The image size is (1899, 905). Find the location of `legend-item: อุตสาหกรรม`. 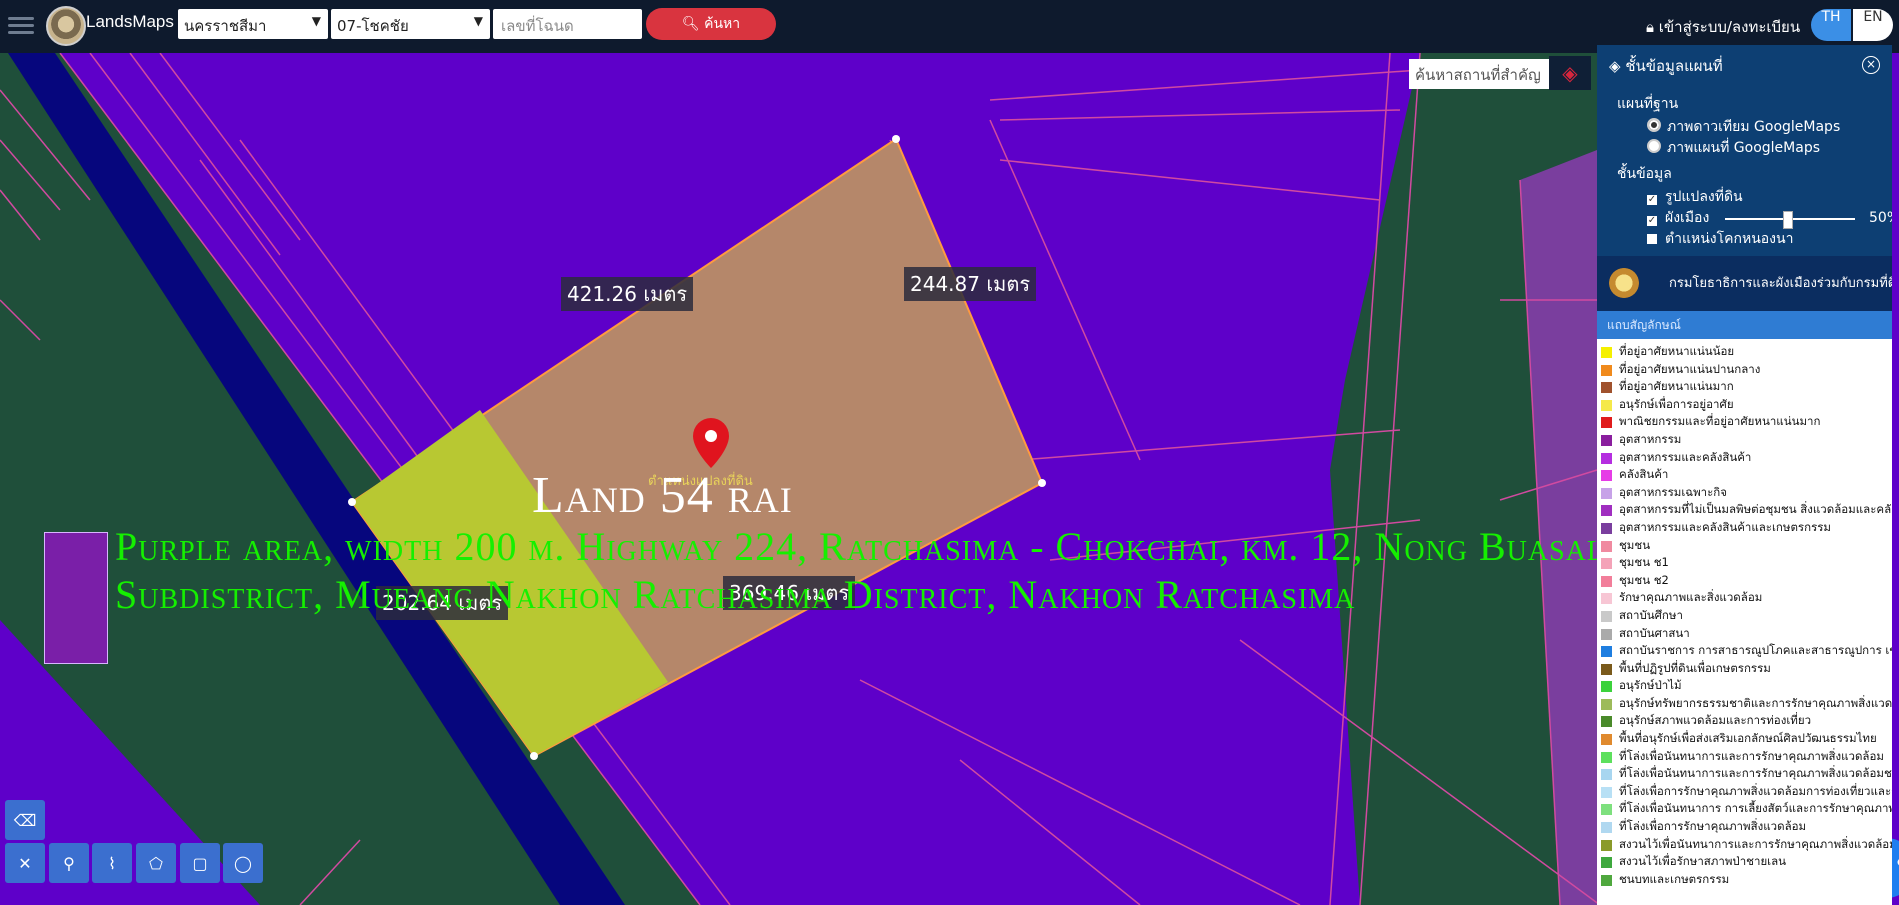

legend-item: อุตสาหกรรม is located at coordinates (1746, 440).